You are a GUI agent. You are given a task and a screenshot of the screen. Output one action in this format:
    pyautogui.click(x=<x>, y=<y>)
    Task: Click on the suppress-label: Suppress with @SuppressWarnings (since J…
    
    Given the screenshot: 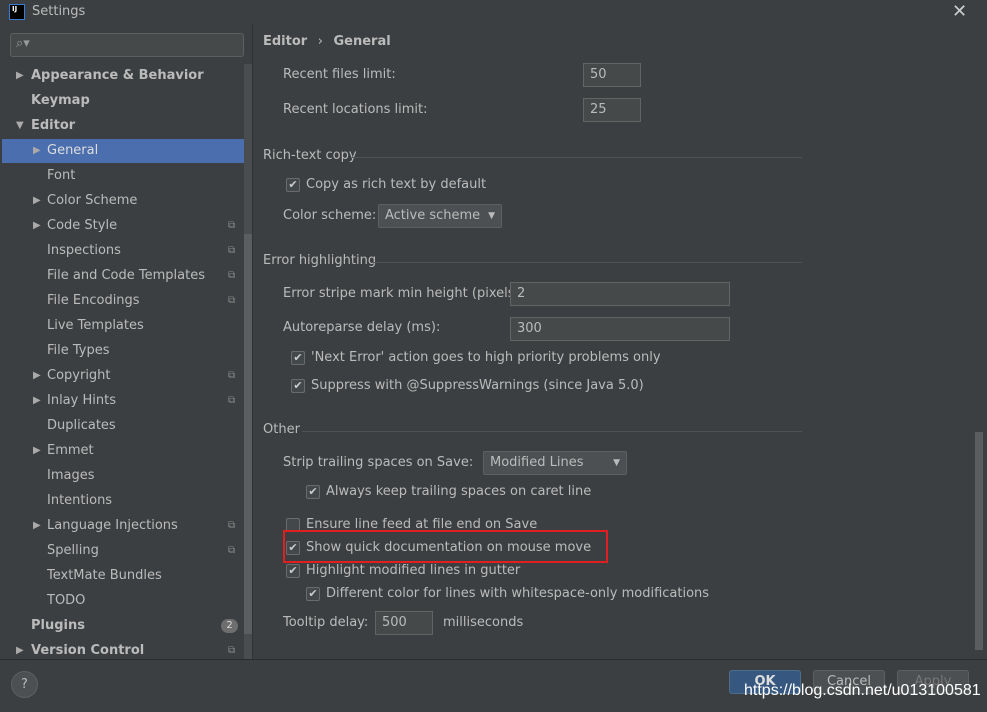 What is the action you would take?
    pyautogui.click(x=477, y=385)
    